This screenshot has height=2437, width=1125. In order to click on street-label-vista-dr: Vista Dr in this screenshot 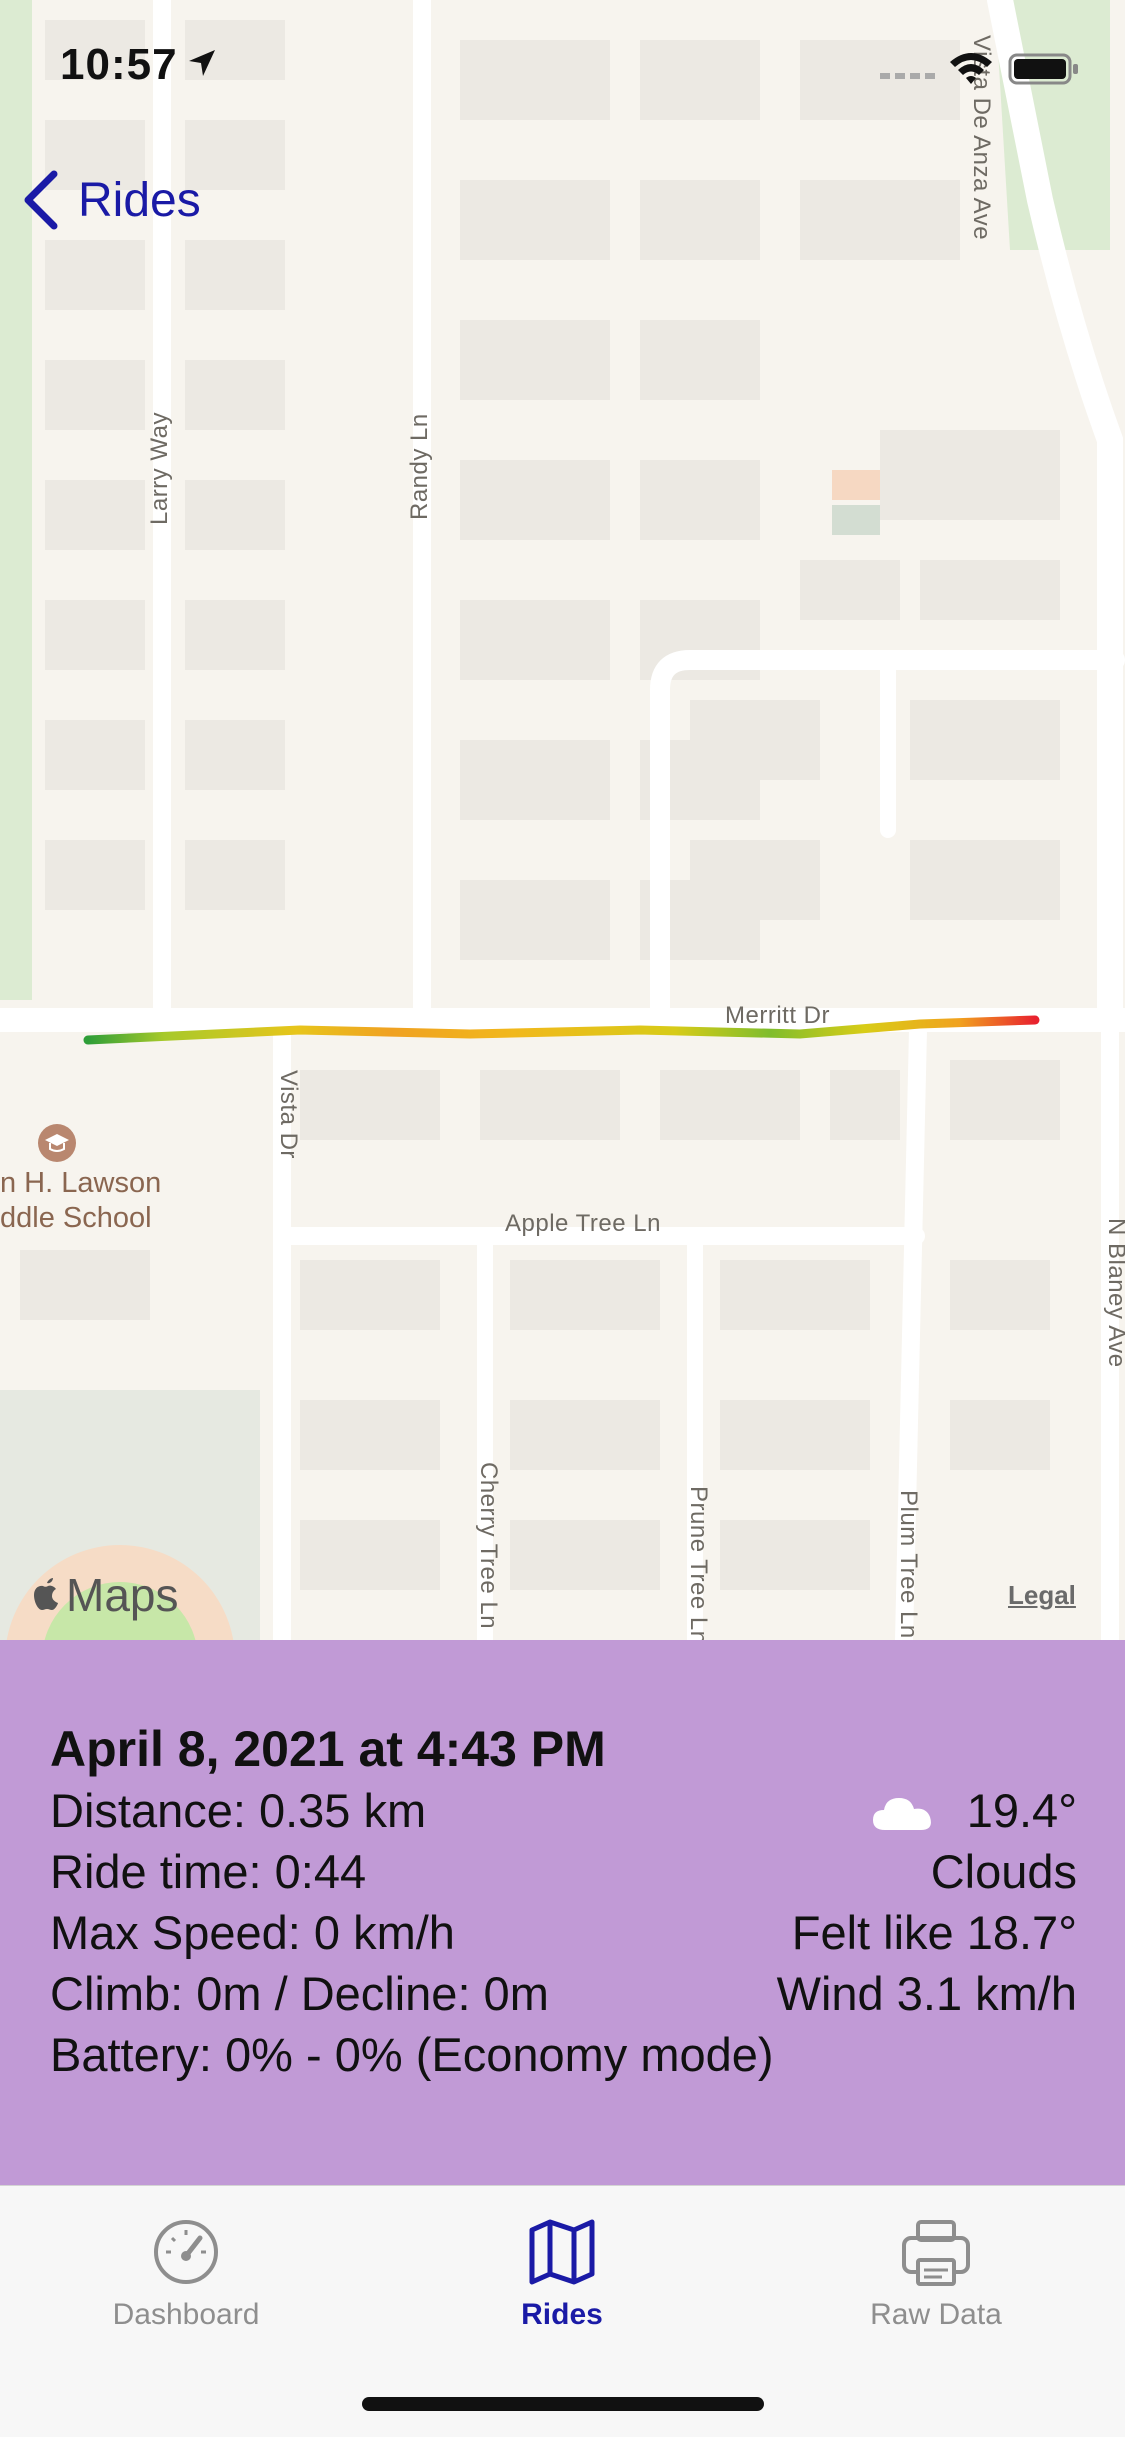, I will do `click(288, 1114)`.